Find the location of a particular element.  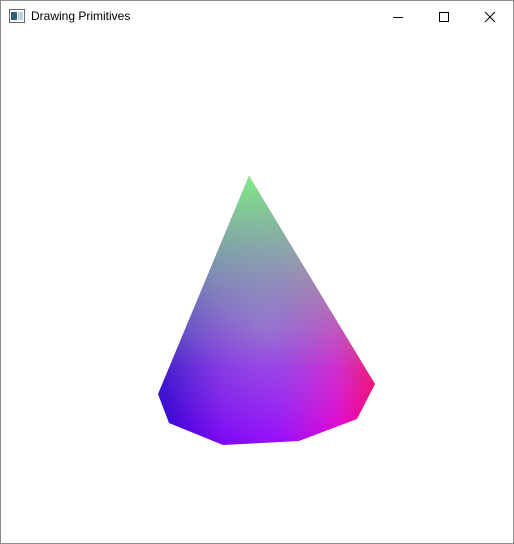

title-bar: Drawing Primitives is located at coordinates (257, 16).